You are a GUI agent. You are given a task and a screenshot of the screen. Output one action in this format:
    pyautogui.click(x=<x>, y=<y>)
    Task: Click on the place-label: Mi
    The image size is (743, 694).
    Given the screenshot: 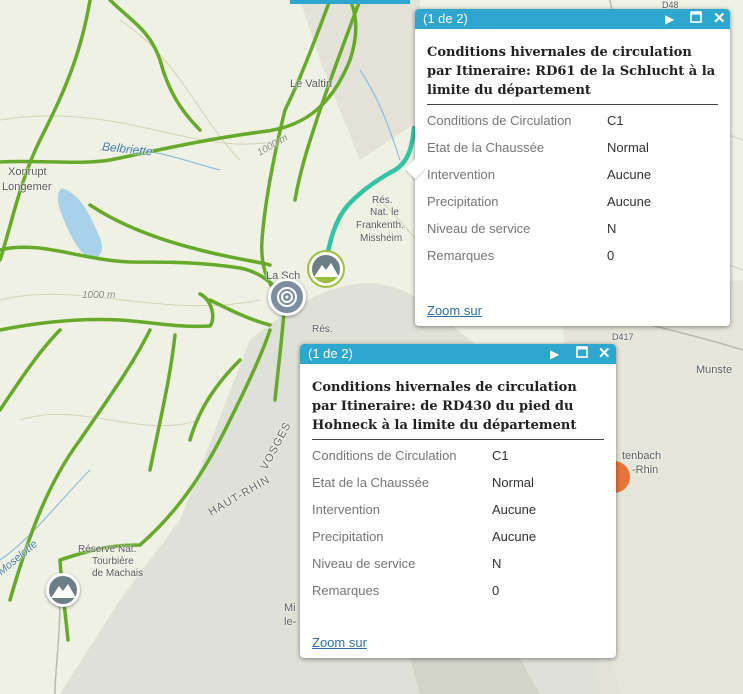 What is the action you would take?
    pyautogui.click(x=290, y=608)
    